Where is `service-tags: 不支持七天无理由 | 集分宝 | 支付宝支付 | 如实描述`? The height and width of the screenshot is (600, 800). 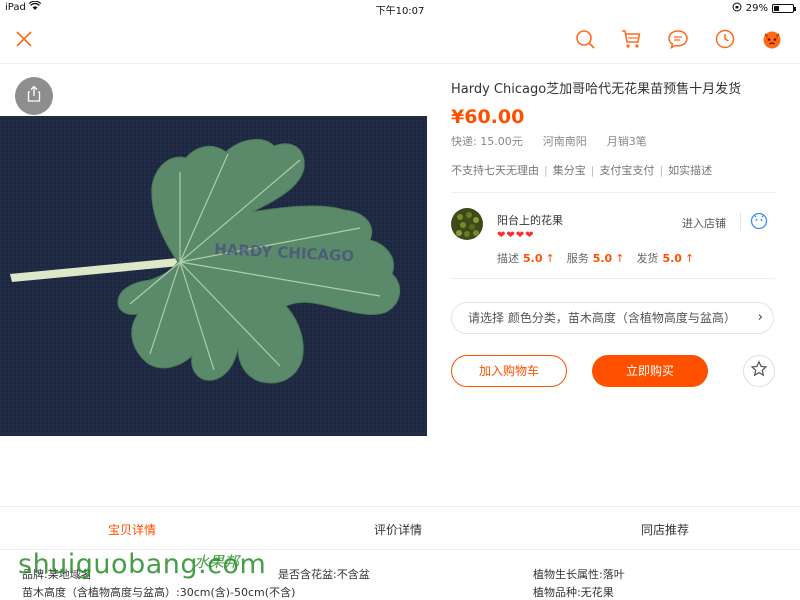
service-tags: 不支持七天无理由 | 集分宝 | 支付宝支付 | 如实描述 is located at coordinates (581, 170).